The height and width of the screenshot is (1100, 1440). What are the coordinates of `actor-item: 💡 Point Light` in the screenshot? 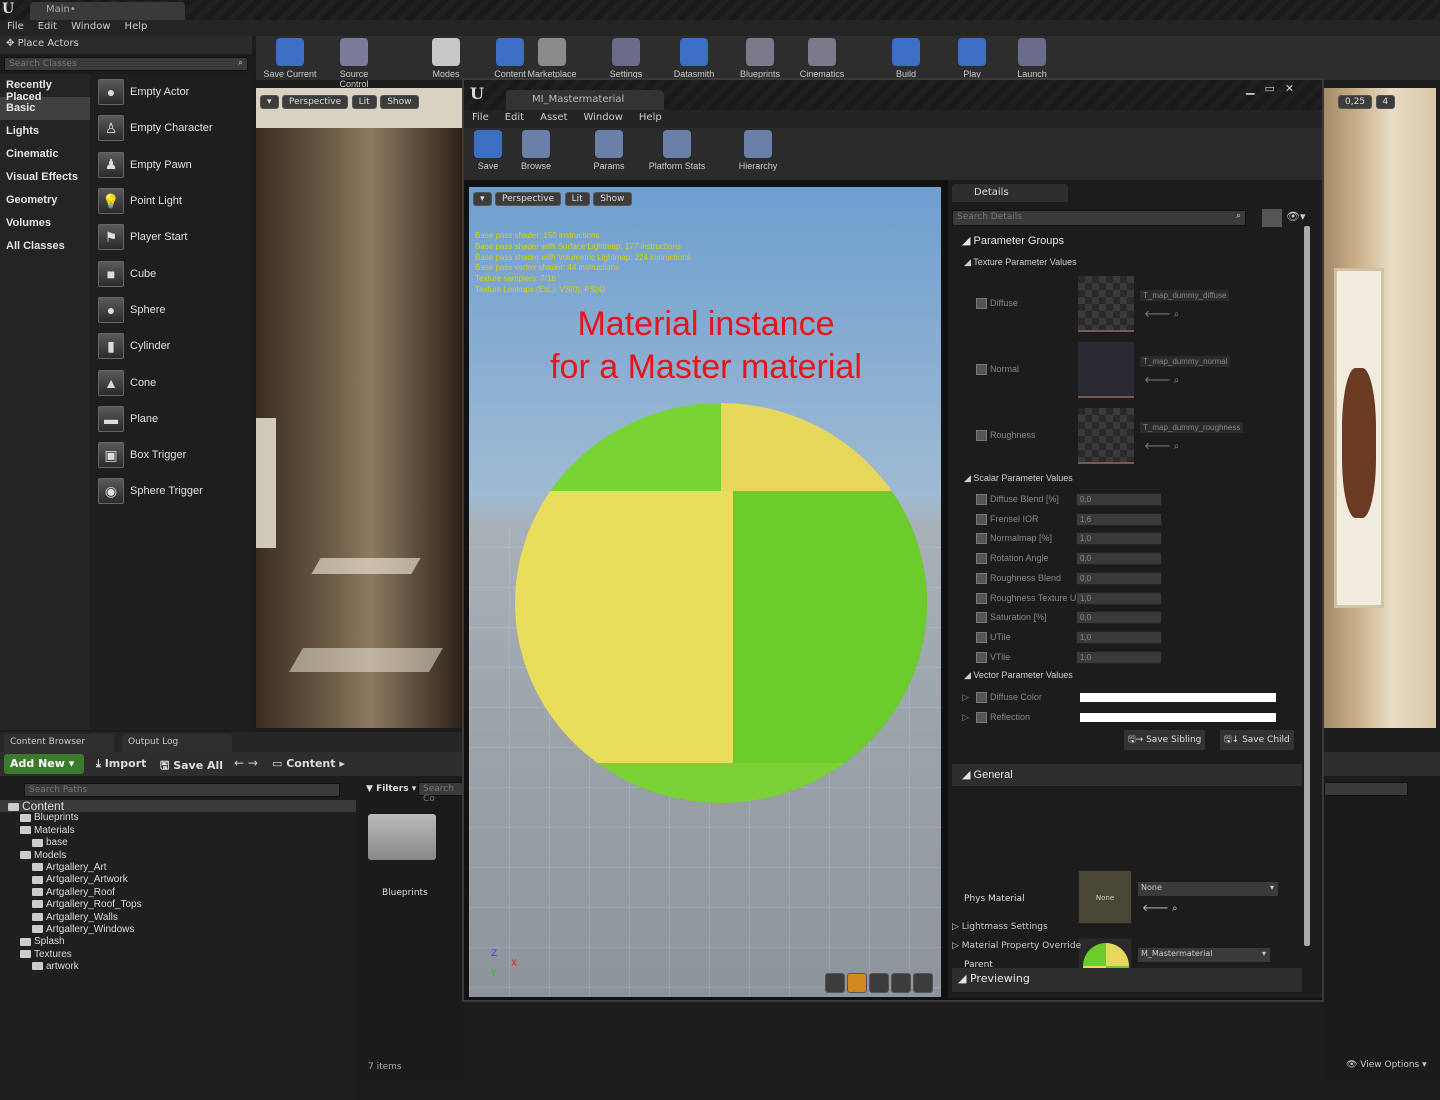 It's located at (171, 201).